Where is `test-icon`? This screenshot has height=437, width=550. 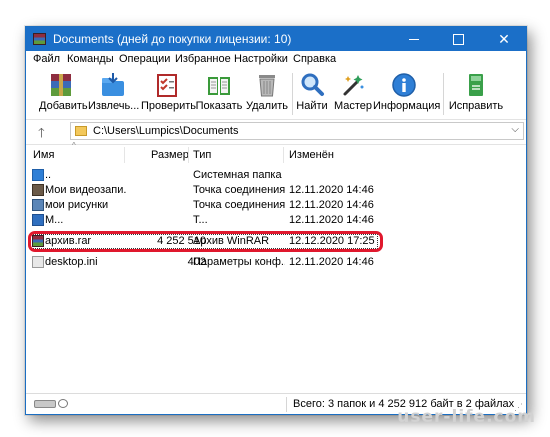 test-icon is located at coordinates (167, 85).